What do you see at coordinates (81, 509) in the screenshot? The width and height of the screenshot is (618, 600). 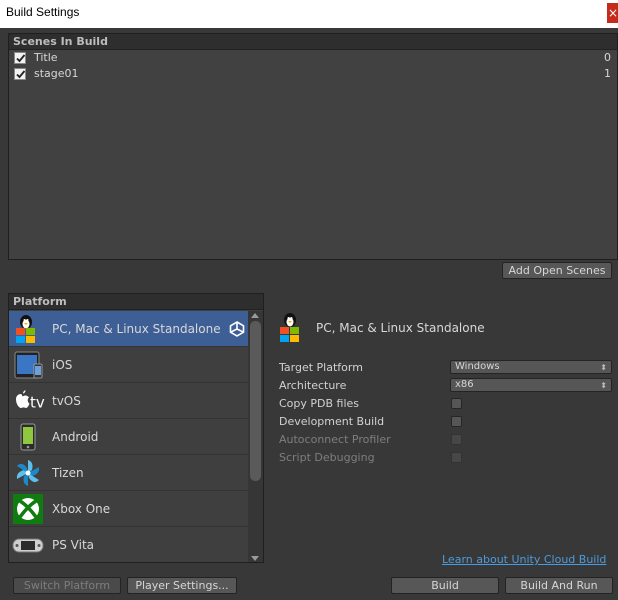 I see `platform-label: Xbox One` at bounding box center [81, 509].